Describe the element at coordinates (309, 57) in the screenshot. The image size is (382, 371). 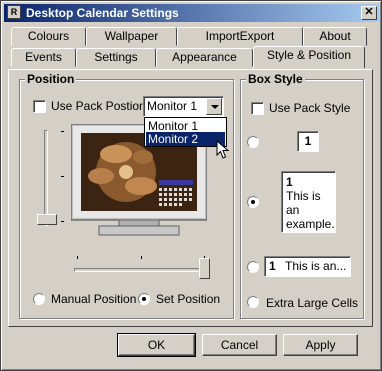
I see `tab-style-position: Style & Position` at that location.